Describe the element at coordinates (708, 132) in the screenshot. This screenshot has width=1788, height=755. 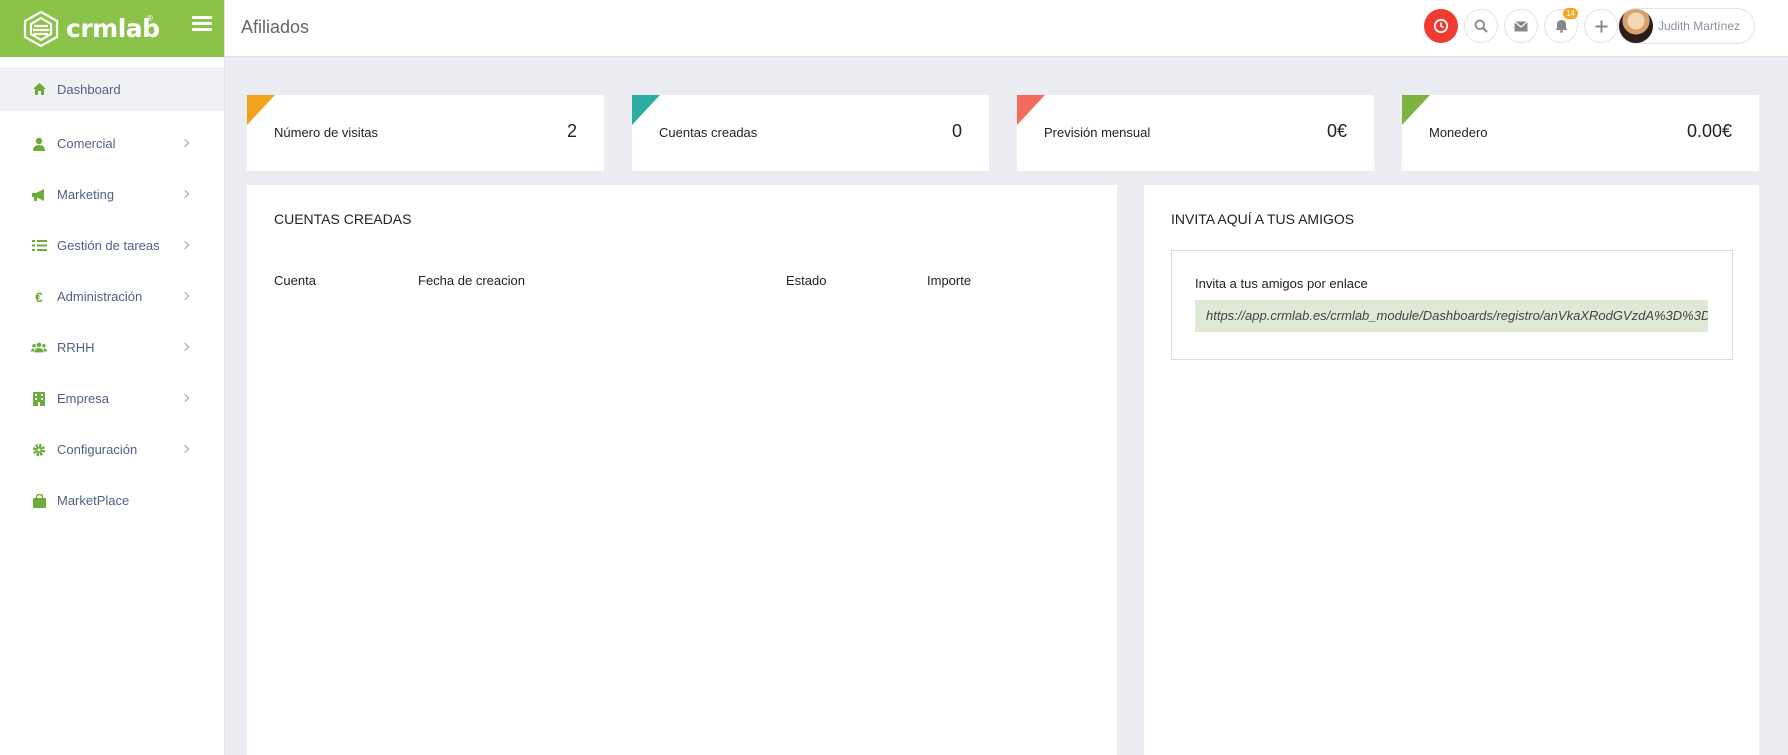
I see `stat-label: Cuentas creadas` at that location.